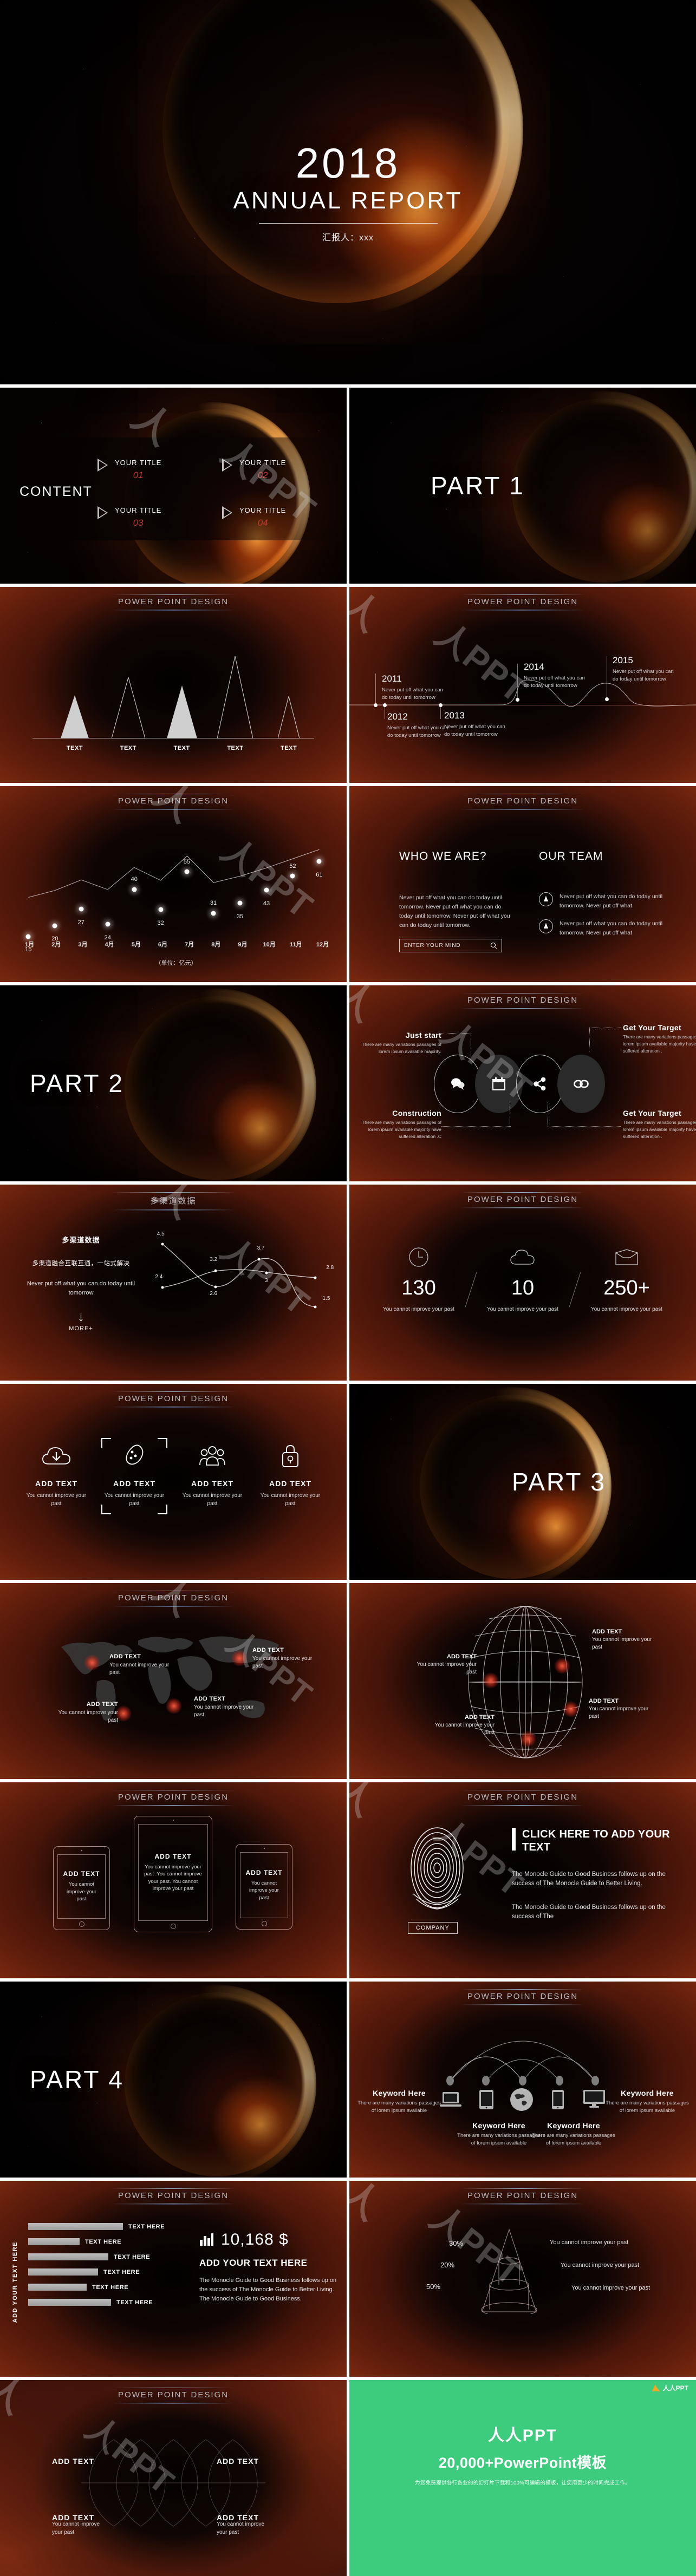  What do you see at coordinates (170, 1678) in the screenshot?
I see `world-map-graphic` at bounding box center [170, 1678].